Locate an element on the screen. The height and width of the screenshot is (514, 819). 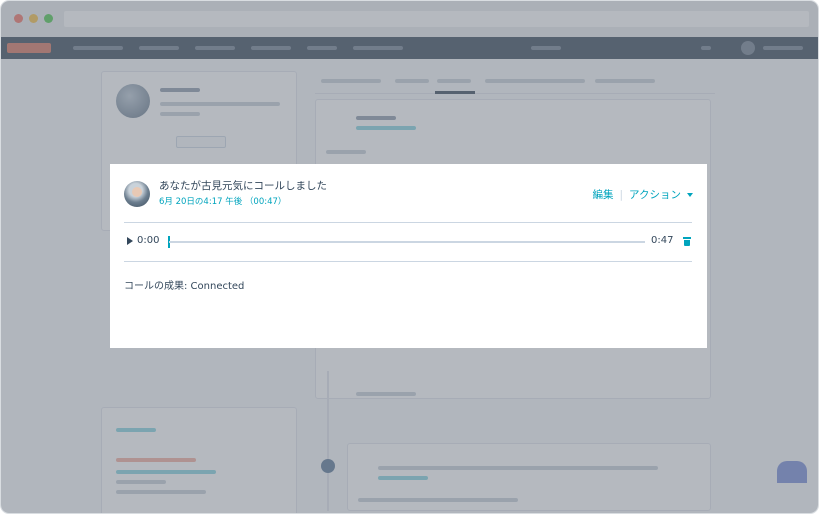
current-time: 0:00 is located at coordinates (148, 240).